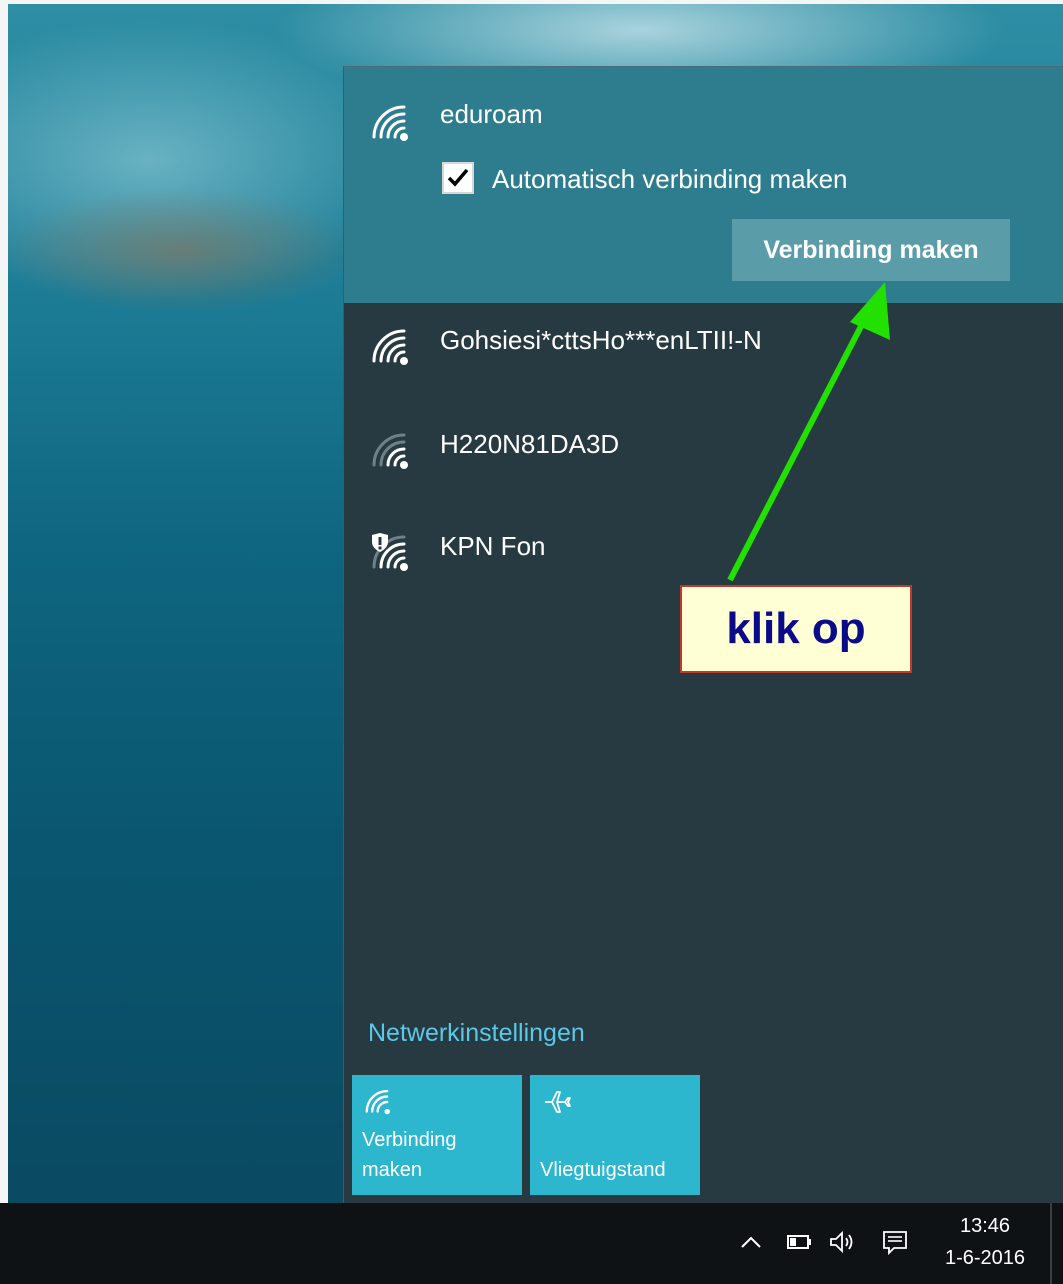 This screenshot has width=1063, height=1284. I want to click on clock-time: 13:46, so click(985, 1226).